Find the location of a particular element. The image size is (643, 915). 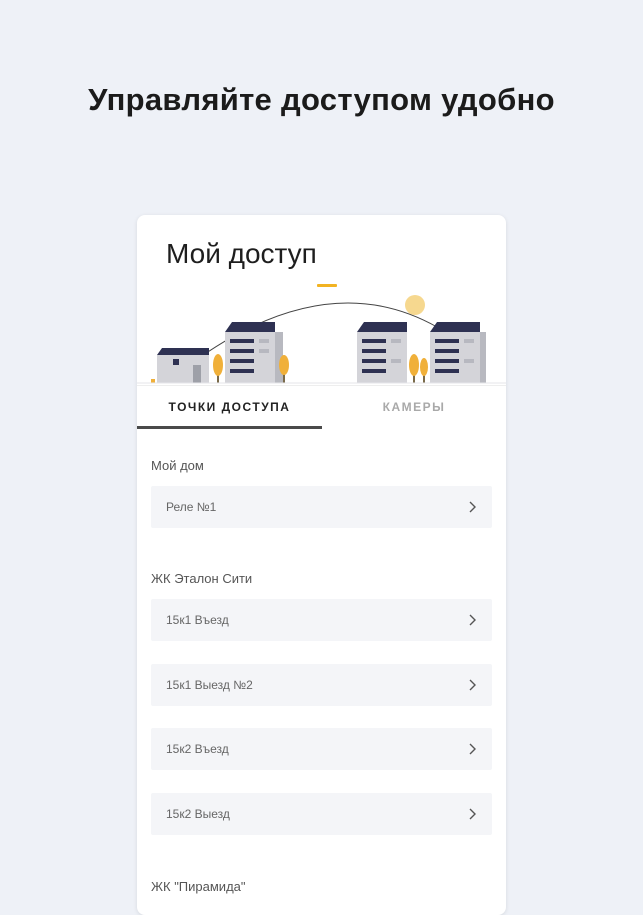

tab-bar: ТОЧКИ ДОСТУПА КАМЕРЫ is located at coordinates (321, 407).